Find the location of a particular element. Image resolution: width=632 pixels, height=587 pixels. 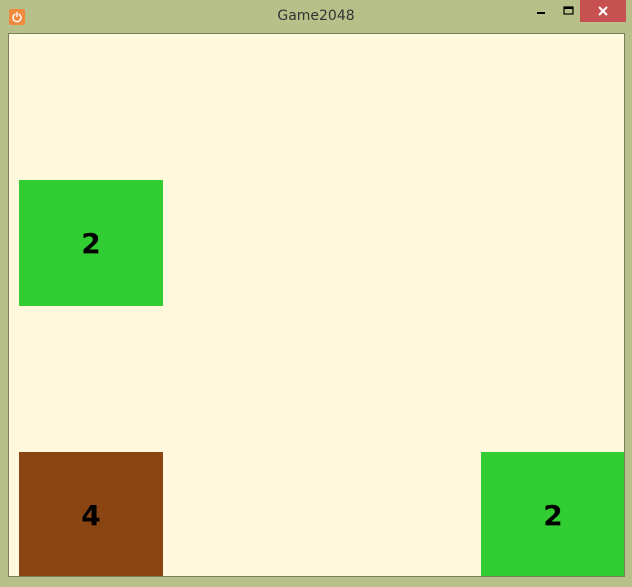

close-button is located at coordinates (603, 11).